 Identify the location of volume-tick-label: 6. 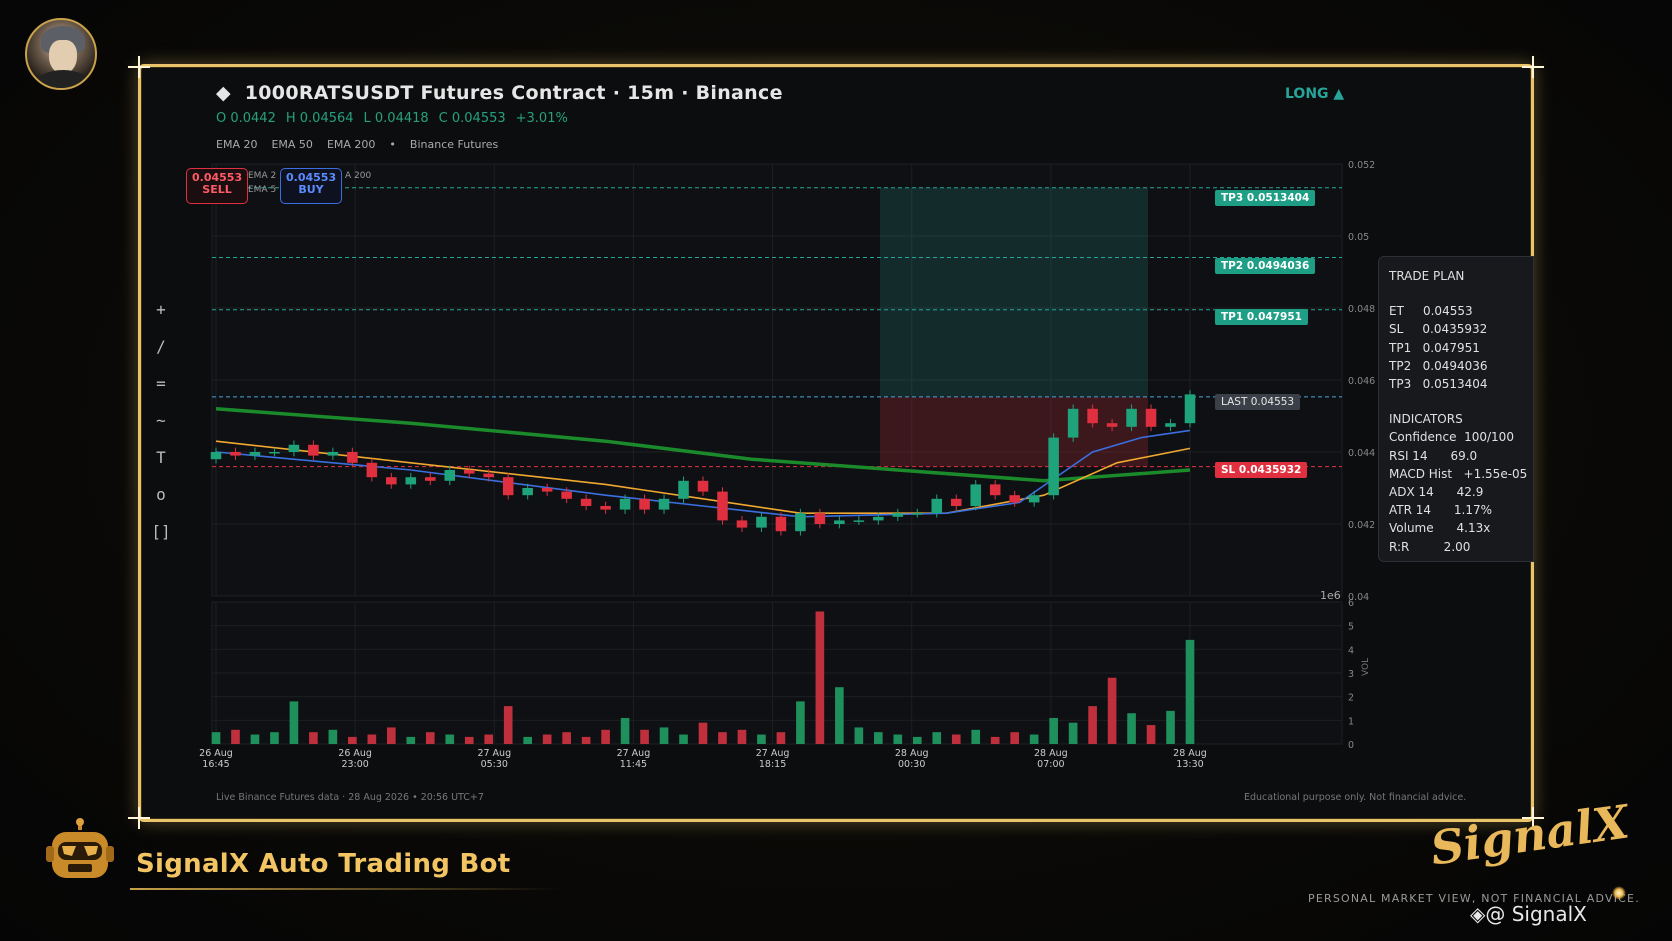
(1351, 603).